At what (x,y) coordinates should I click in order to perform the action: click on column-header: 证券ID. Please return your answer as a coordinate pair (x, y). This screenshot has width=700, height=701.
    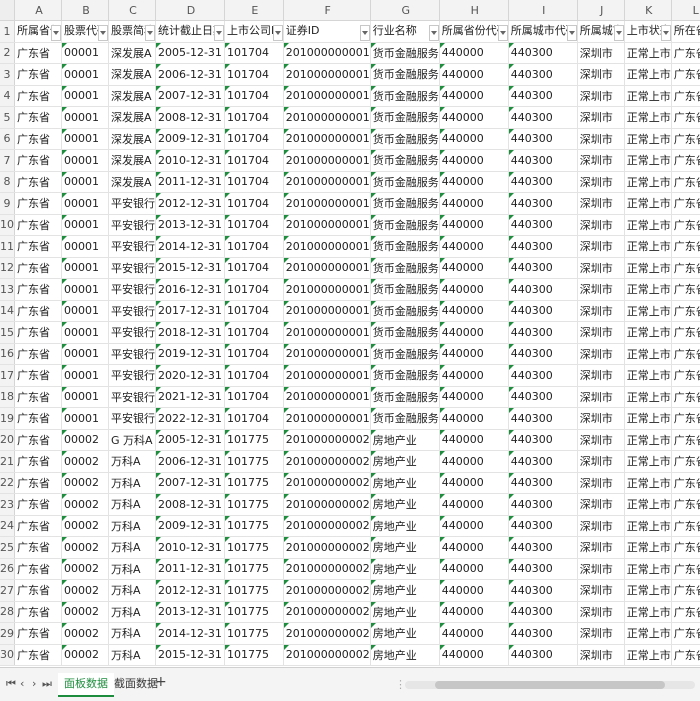
    Looking at the image, I should click on (327, 31).